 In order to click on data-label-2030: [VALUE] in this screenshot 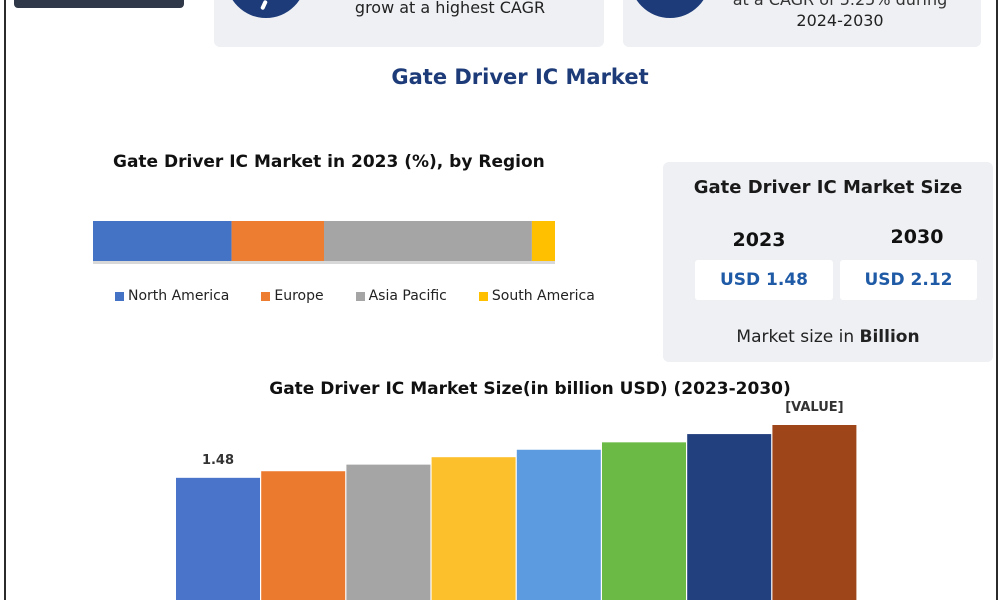, I will do `click(814, 407)`.